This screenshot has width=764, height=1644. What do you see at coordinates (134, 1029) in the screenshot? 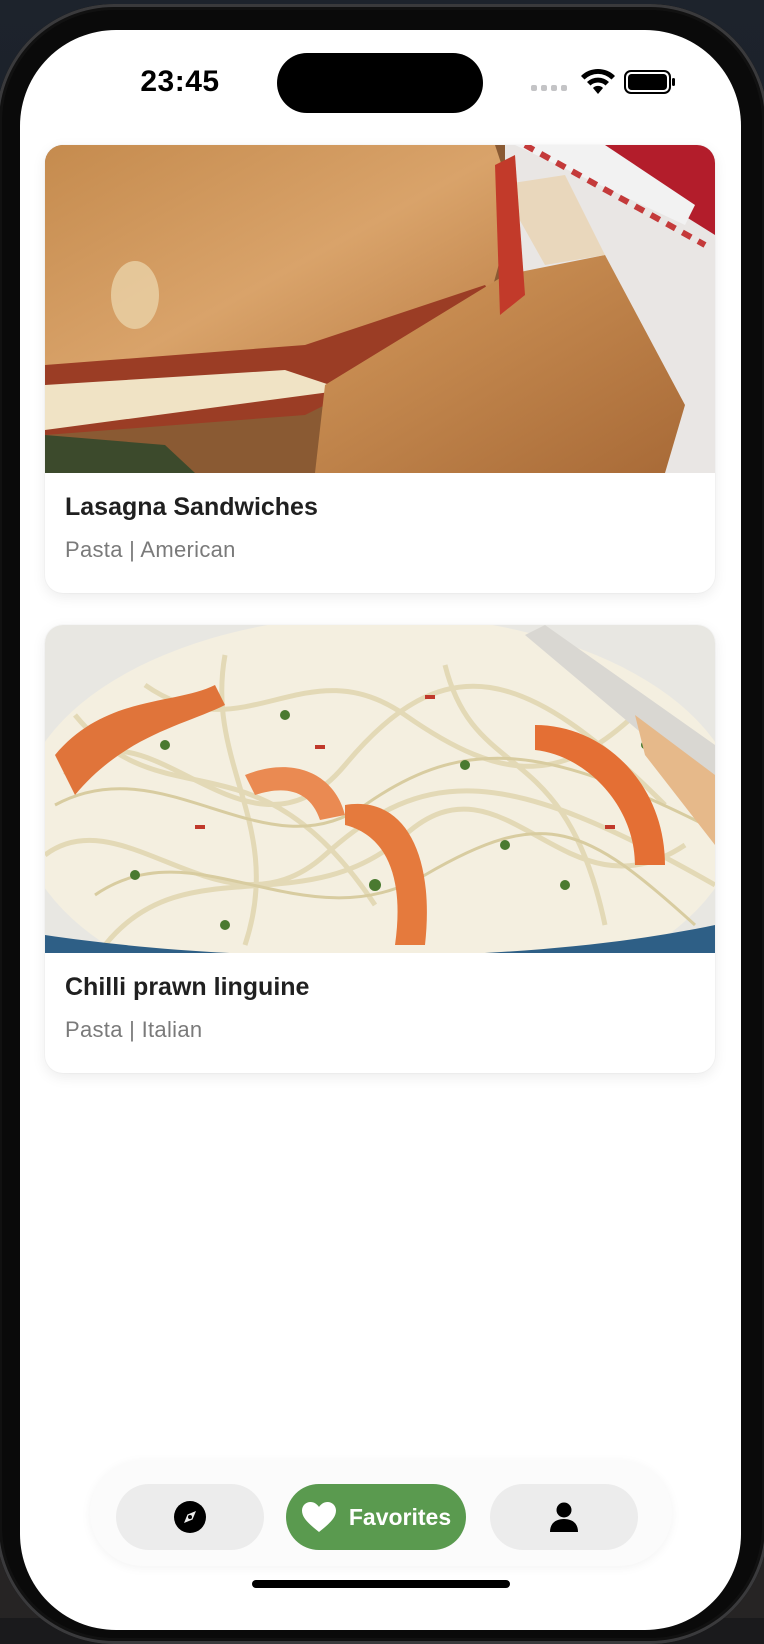
I see `recipe-subtitle: Pasta | Italian` at bounding box center [134, 1029].